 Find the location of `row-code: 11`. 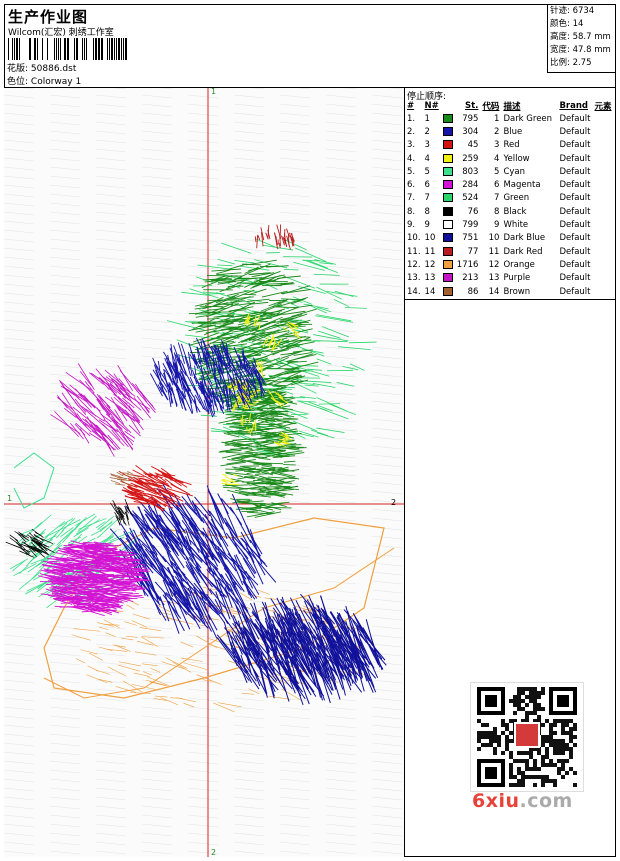

row-code: 11 is located at coordinates (494, 251).